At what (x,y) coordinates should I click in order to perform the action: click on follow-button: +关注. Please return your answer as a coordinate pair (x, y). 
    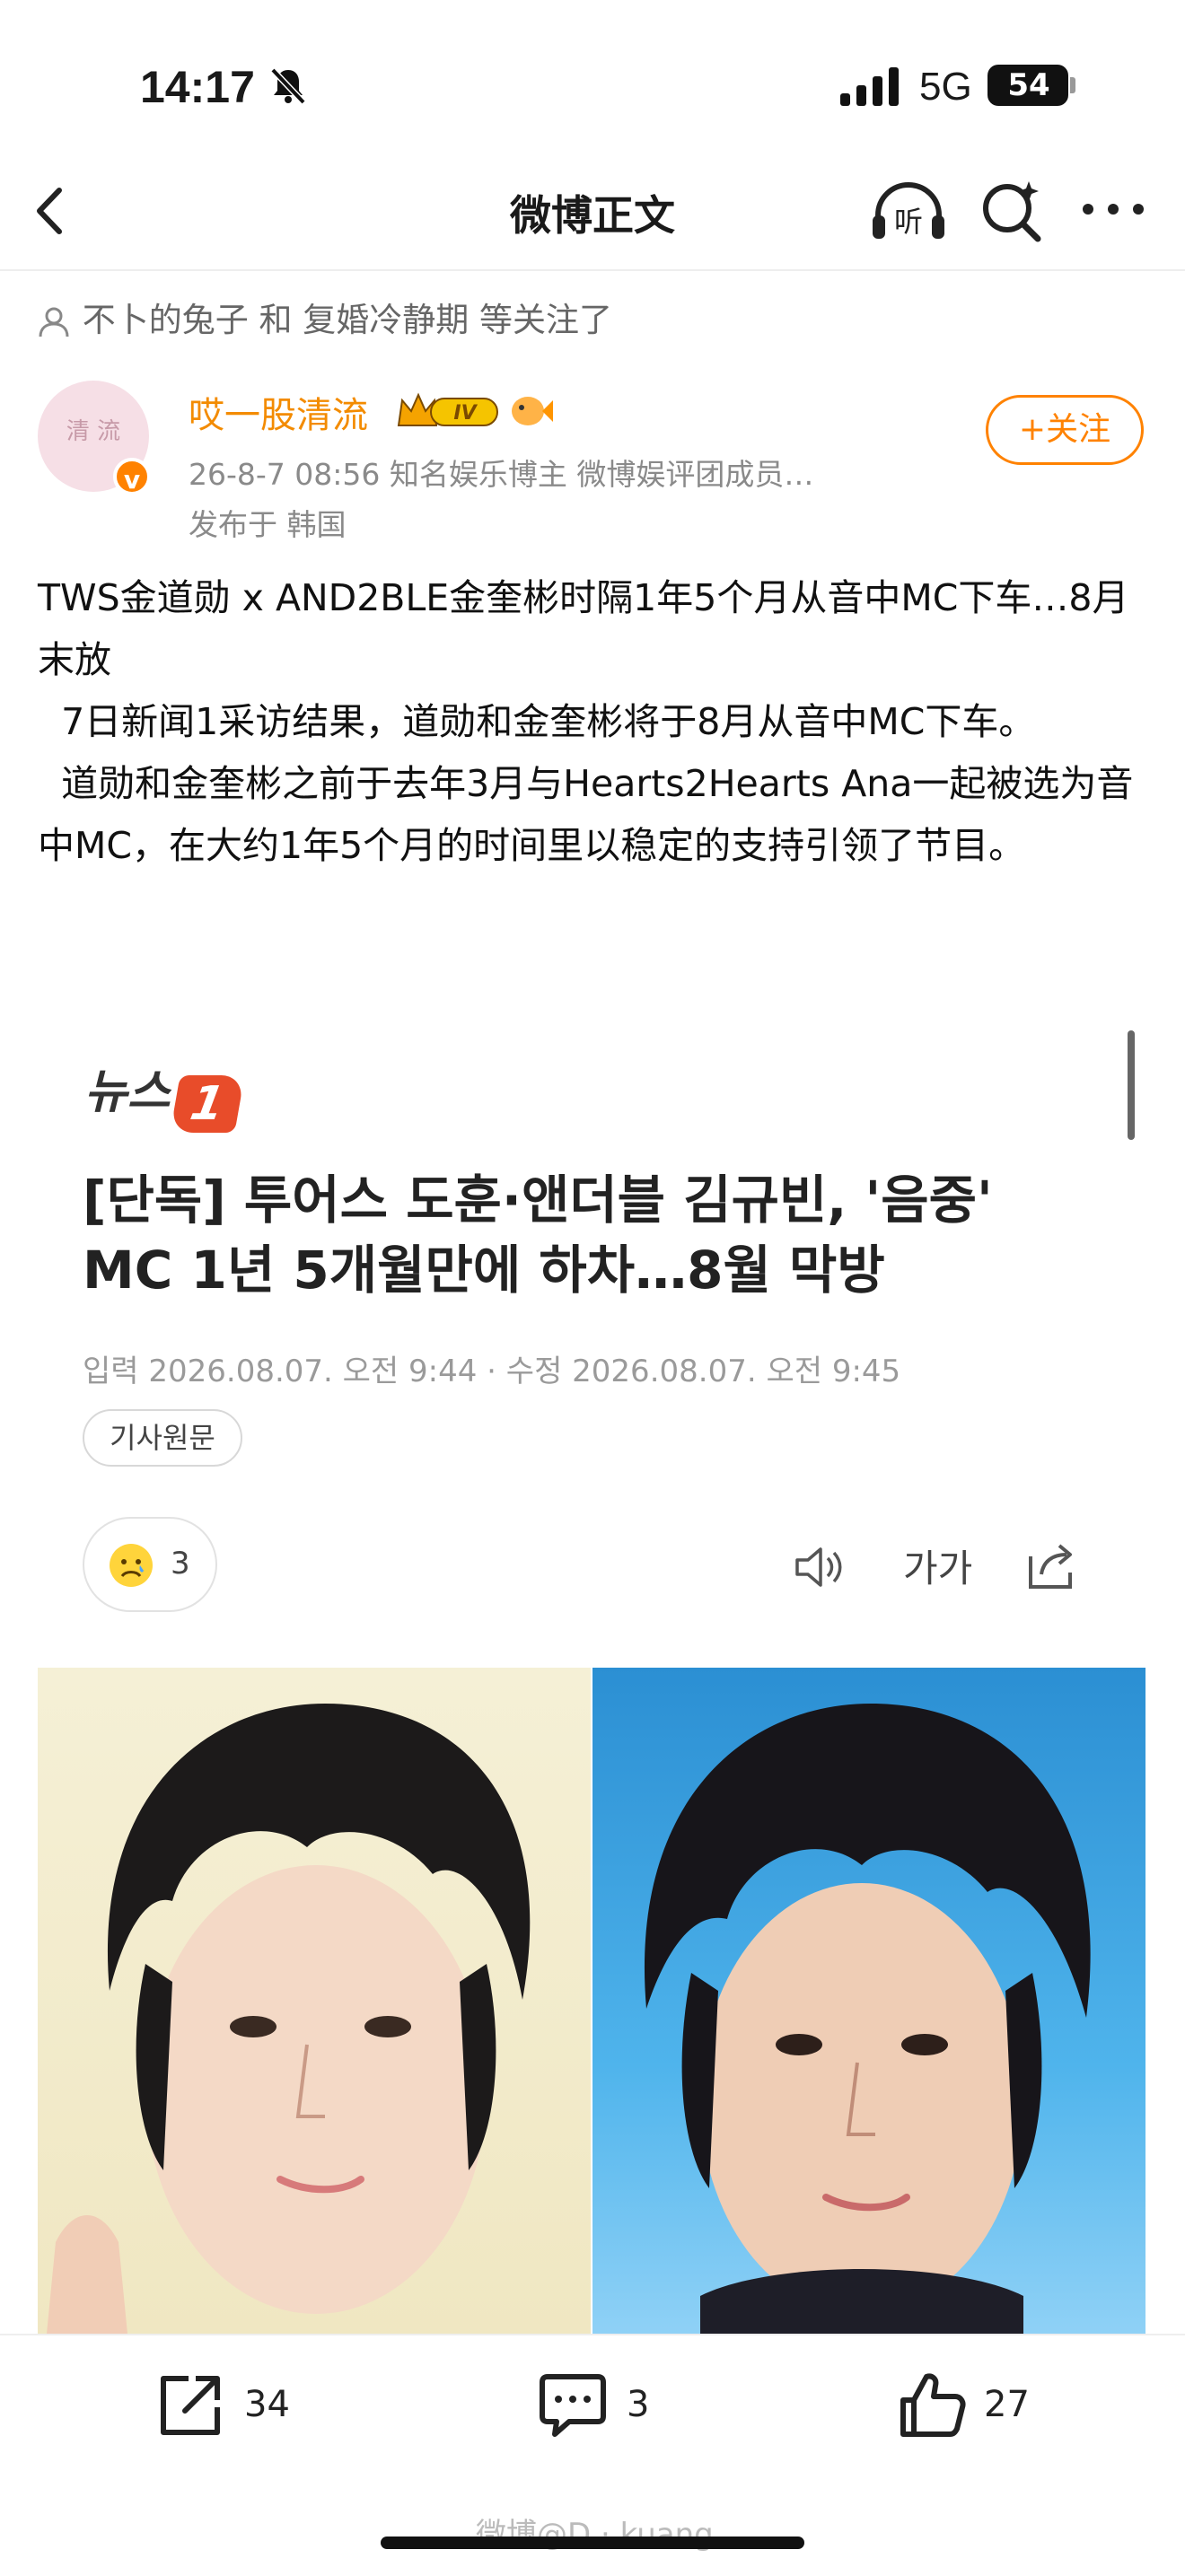
    Looking at the image, I should click on (1065, 430).